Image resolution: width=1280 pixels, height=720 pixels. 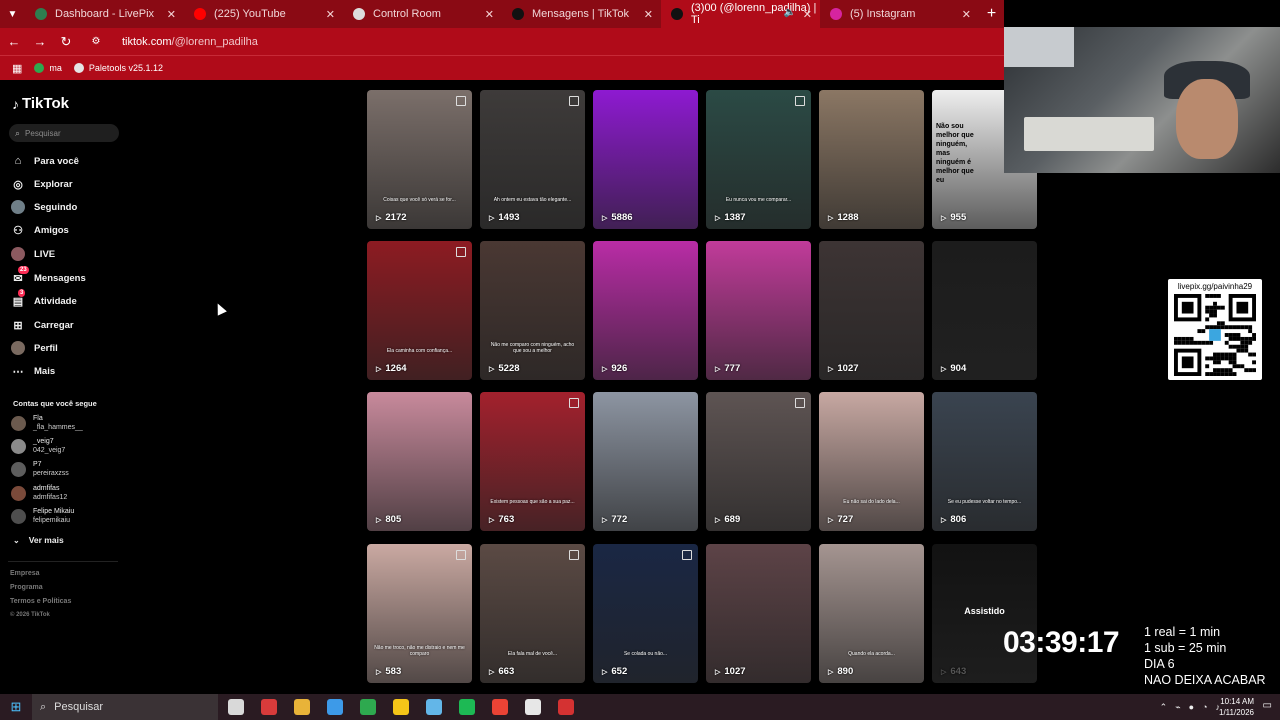 What do you see at coordinates (47, 423) in the screenshot?
I see `following-account: Fla _fla_hammes__` at bounding box center [47, 423].